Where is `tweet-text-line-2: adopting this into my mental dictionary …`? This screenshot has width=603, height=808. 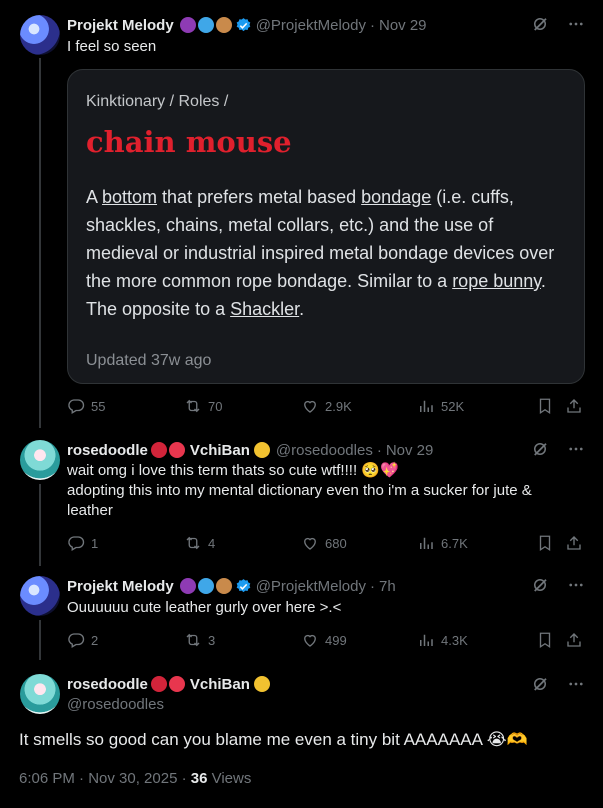 tweet-text-line-2: adopting this into my mental dictionary … is located at coordinates (299, 500).